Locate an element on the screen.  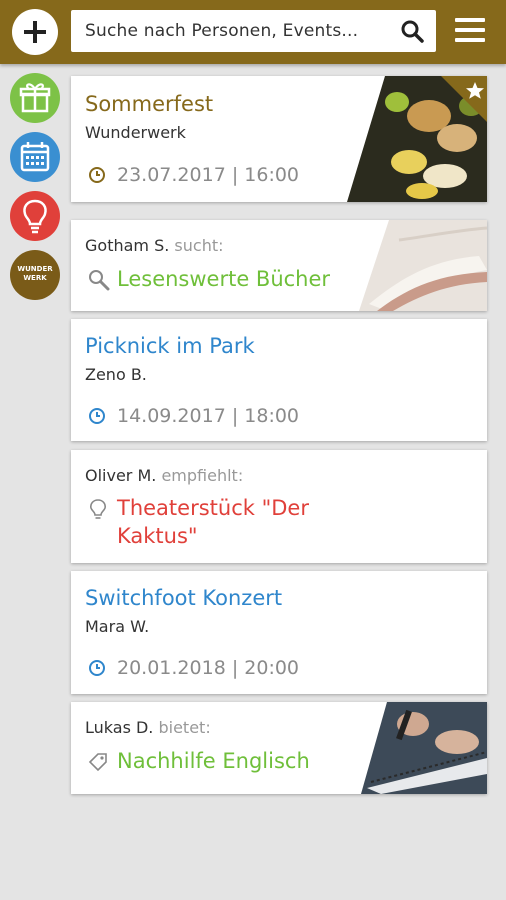
search-card: Gotham S. sucht: Lesenswerte Bücher is located at coordinates (279, 265).